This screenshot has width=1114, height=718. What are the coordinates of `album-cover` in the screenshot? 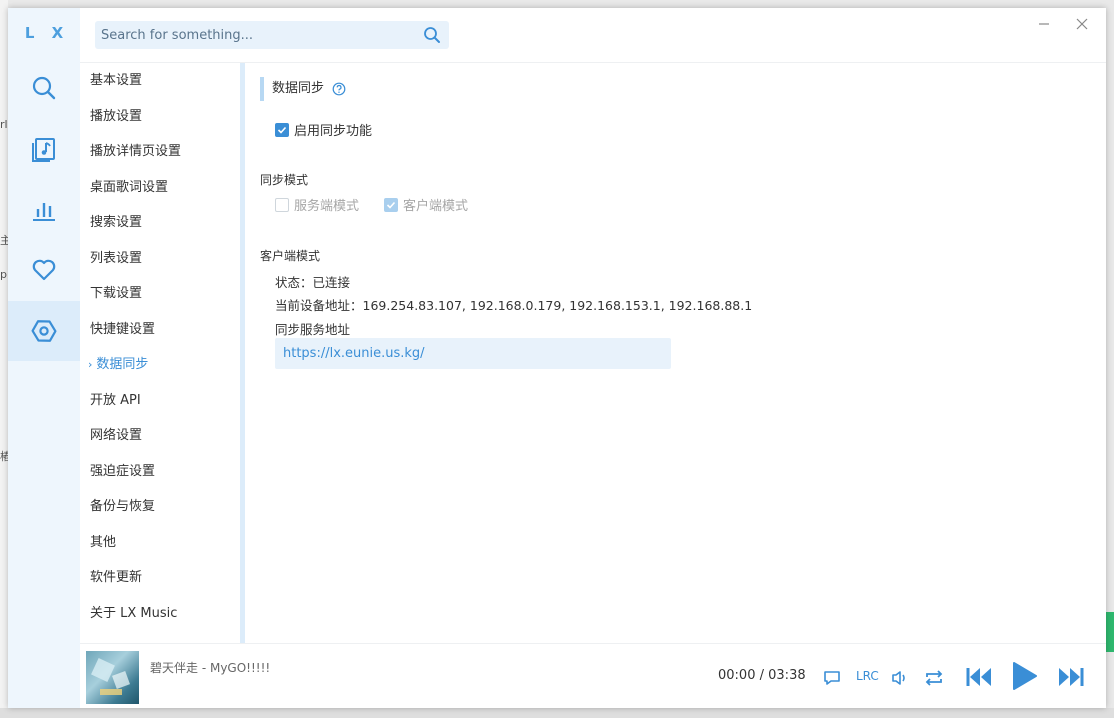 It's located at (112, 677).